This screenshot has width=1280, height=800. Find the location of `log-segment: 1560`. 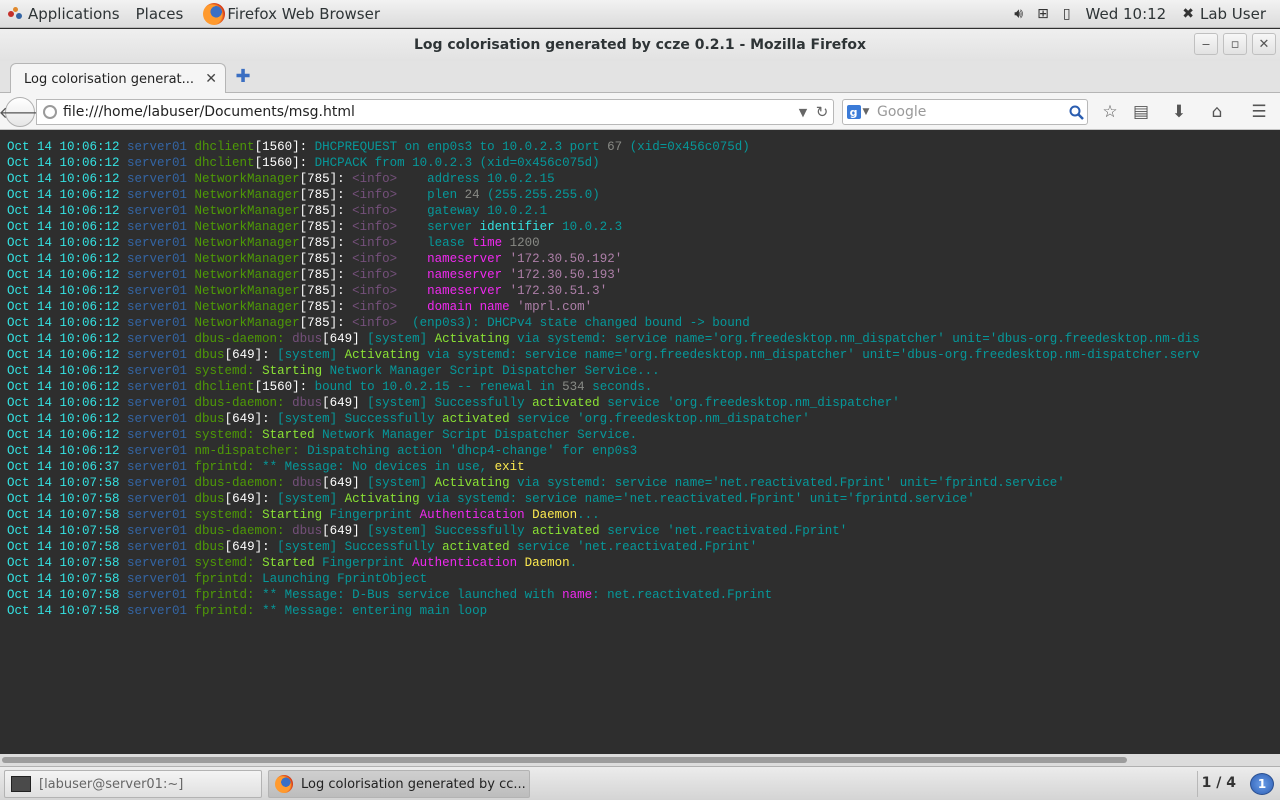

log-segment: 1560 is located at coordinates (277, 387).